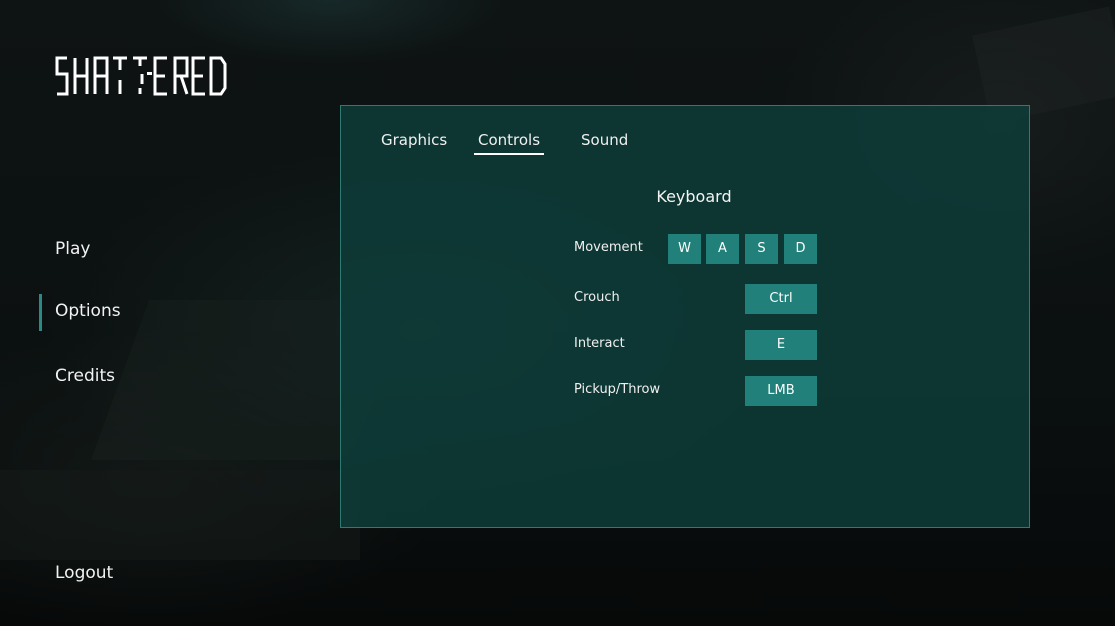 This screenshot has width=1115, height=626. I want to click on control-label-interact: Interact, so click(599, 343).